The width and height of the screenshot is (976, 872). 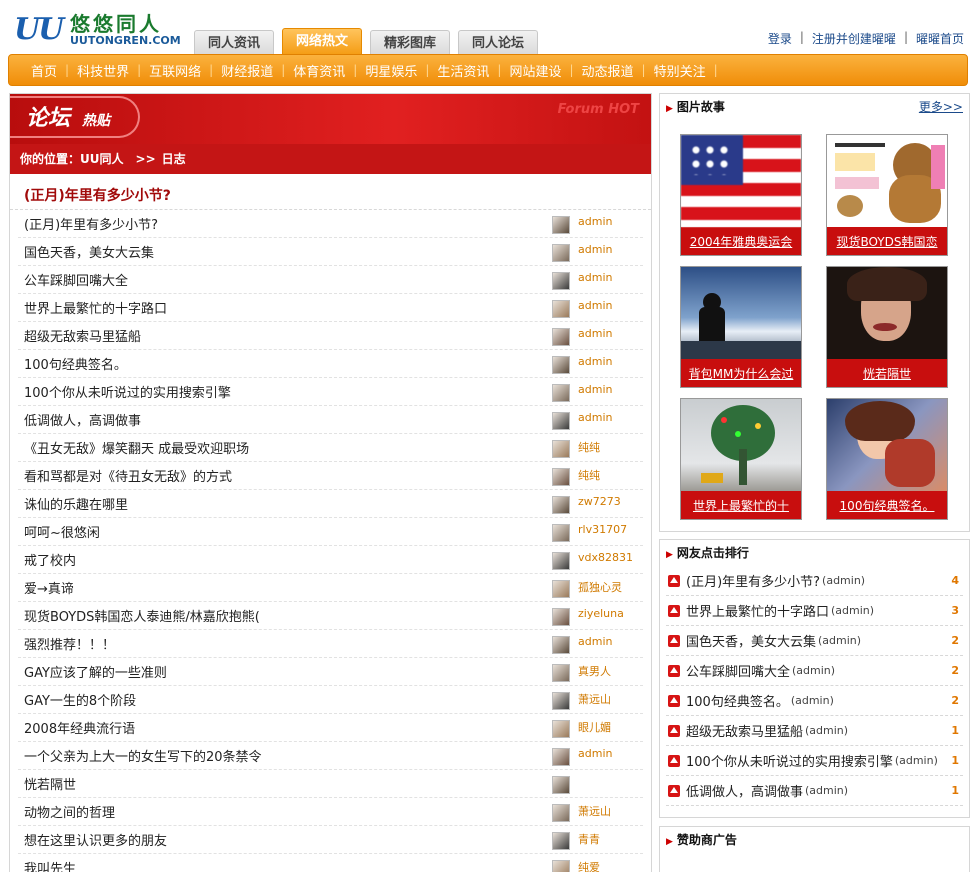 What do you see at coordinates (49, 587) in the screenshot?
I see `post-title-link: 爱→真谛` at bounding box center [49, 587].